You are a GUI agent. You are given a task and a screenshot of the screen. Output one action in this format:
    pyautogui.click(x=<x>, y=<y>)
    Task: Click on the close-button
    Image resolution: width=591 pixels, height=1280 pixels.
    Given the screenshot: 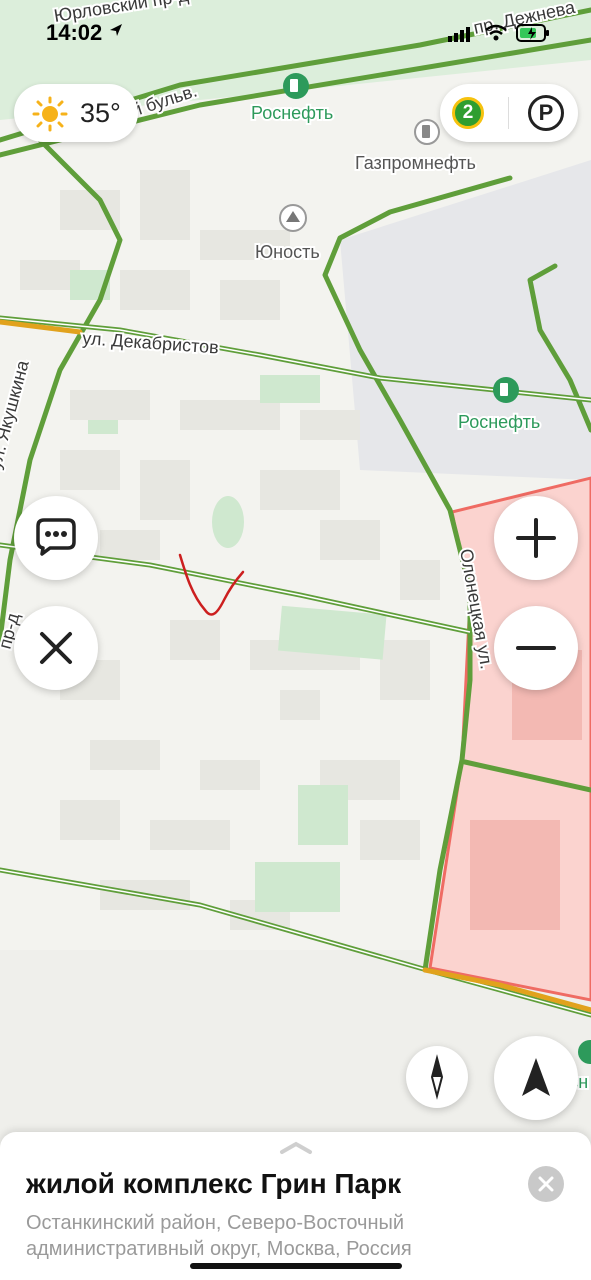 What is the action you would take?
    pyautogui.click(x=56, y=648)
    